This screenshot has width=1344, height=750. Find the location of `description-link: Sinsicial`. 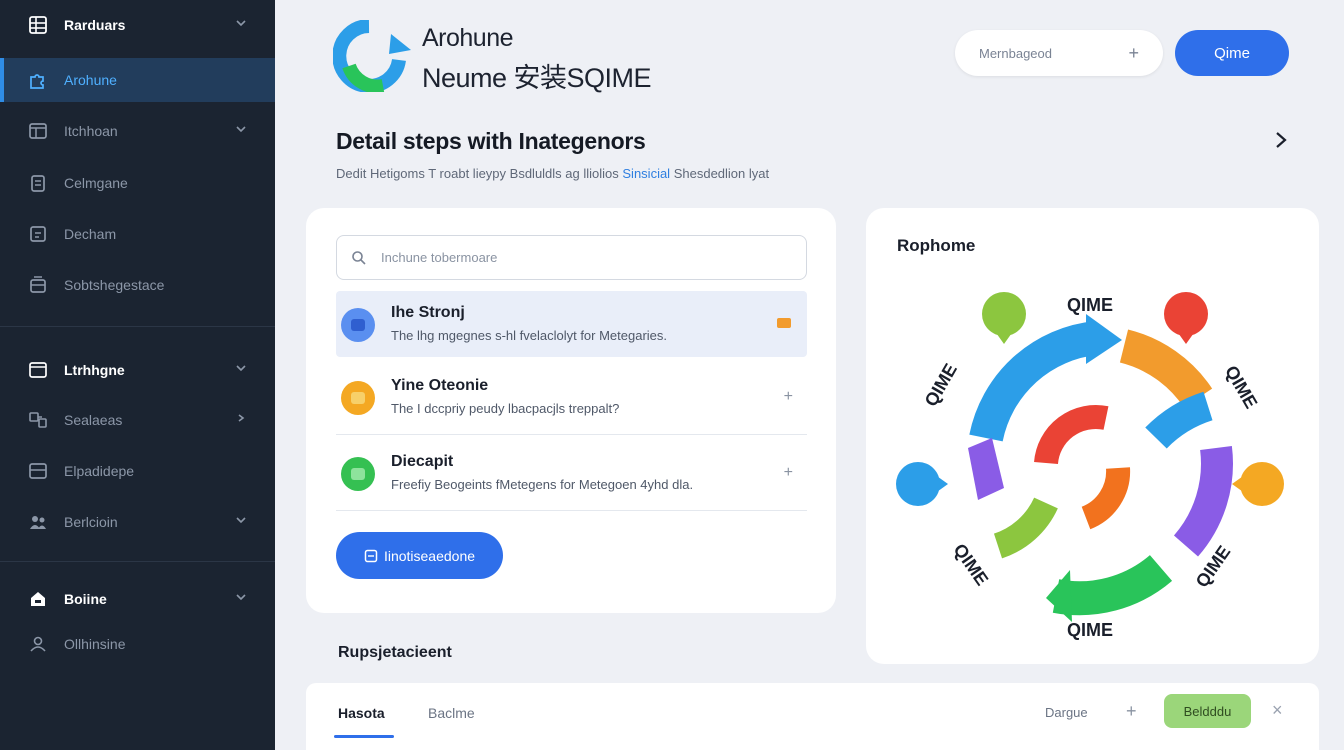

description-link: Sinsicial is located at coordinates (646, 173).